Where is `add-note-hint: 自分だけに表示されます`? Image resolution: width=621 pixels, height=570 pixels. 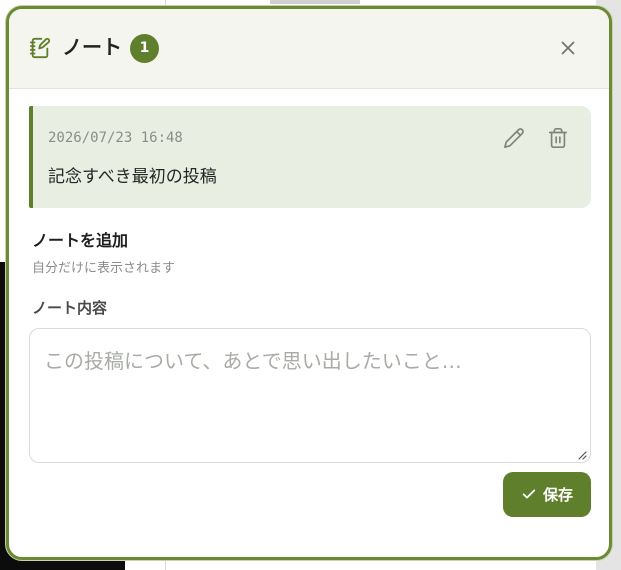 add-note-hint: 自分だけに表示されます is located at coordinates (104, 268).